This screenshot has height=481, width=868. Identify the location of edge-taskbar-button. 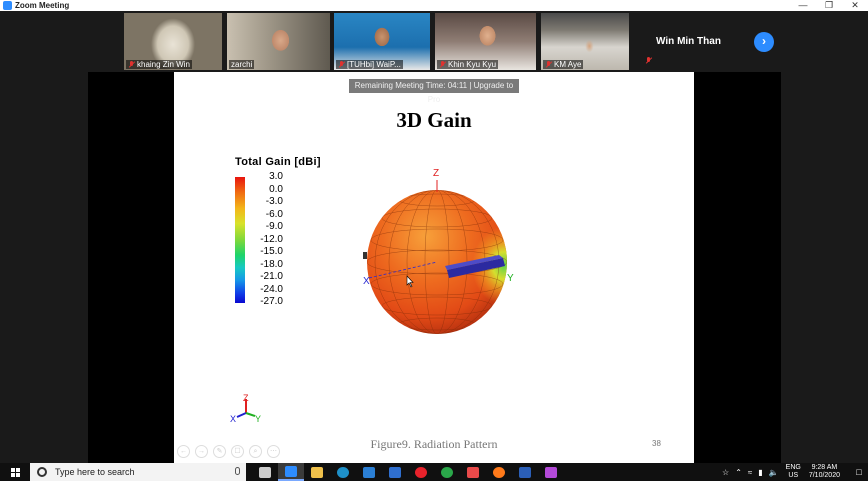
(343, 472).